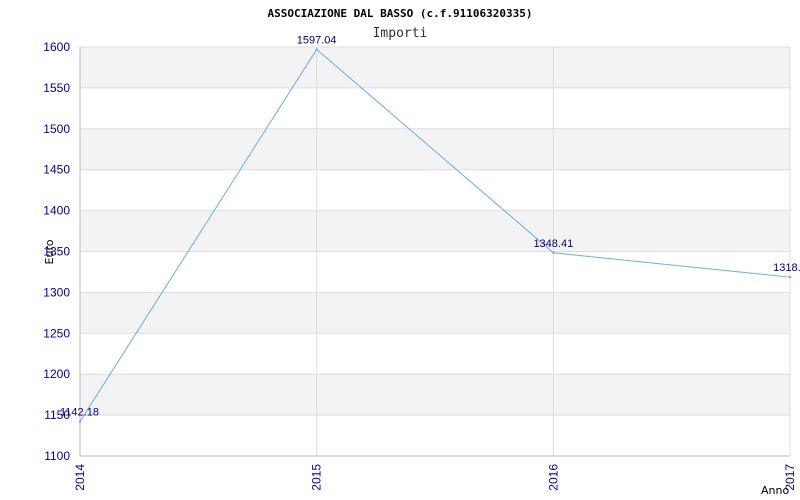  What do you see at coordinates (400, 33) in the screenshot?
I see `chart-subtitle: Importi` at bounding box center [400, 33].